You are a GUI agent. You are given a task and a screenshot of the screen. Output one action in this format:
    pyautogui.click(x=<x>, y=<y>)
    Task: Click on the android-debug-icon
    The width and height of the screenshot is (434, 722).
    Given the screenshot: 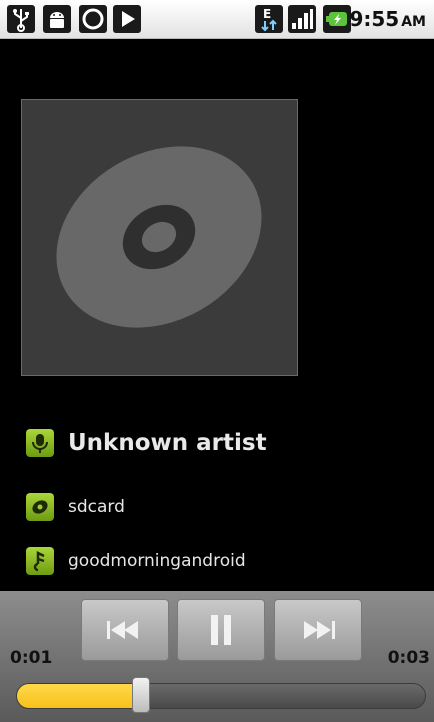 What is the action you would take?
    pyautogui.click(x=57, y=19)
    